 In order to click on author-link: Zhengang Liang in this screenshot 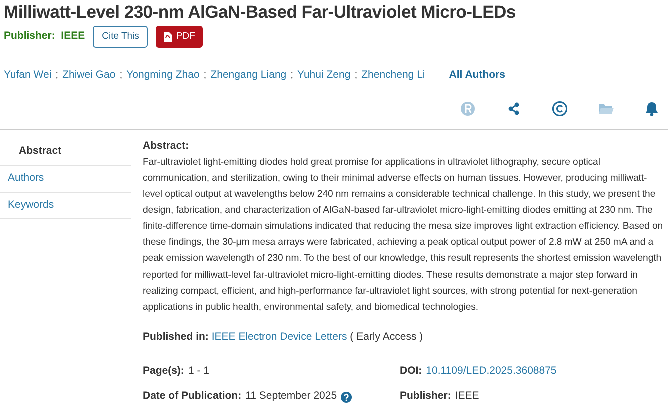, I will do `click(248, 76)`.